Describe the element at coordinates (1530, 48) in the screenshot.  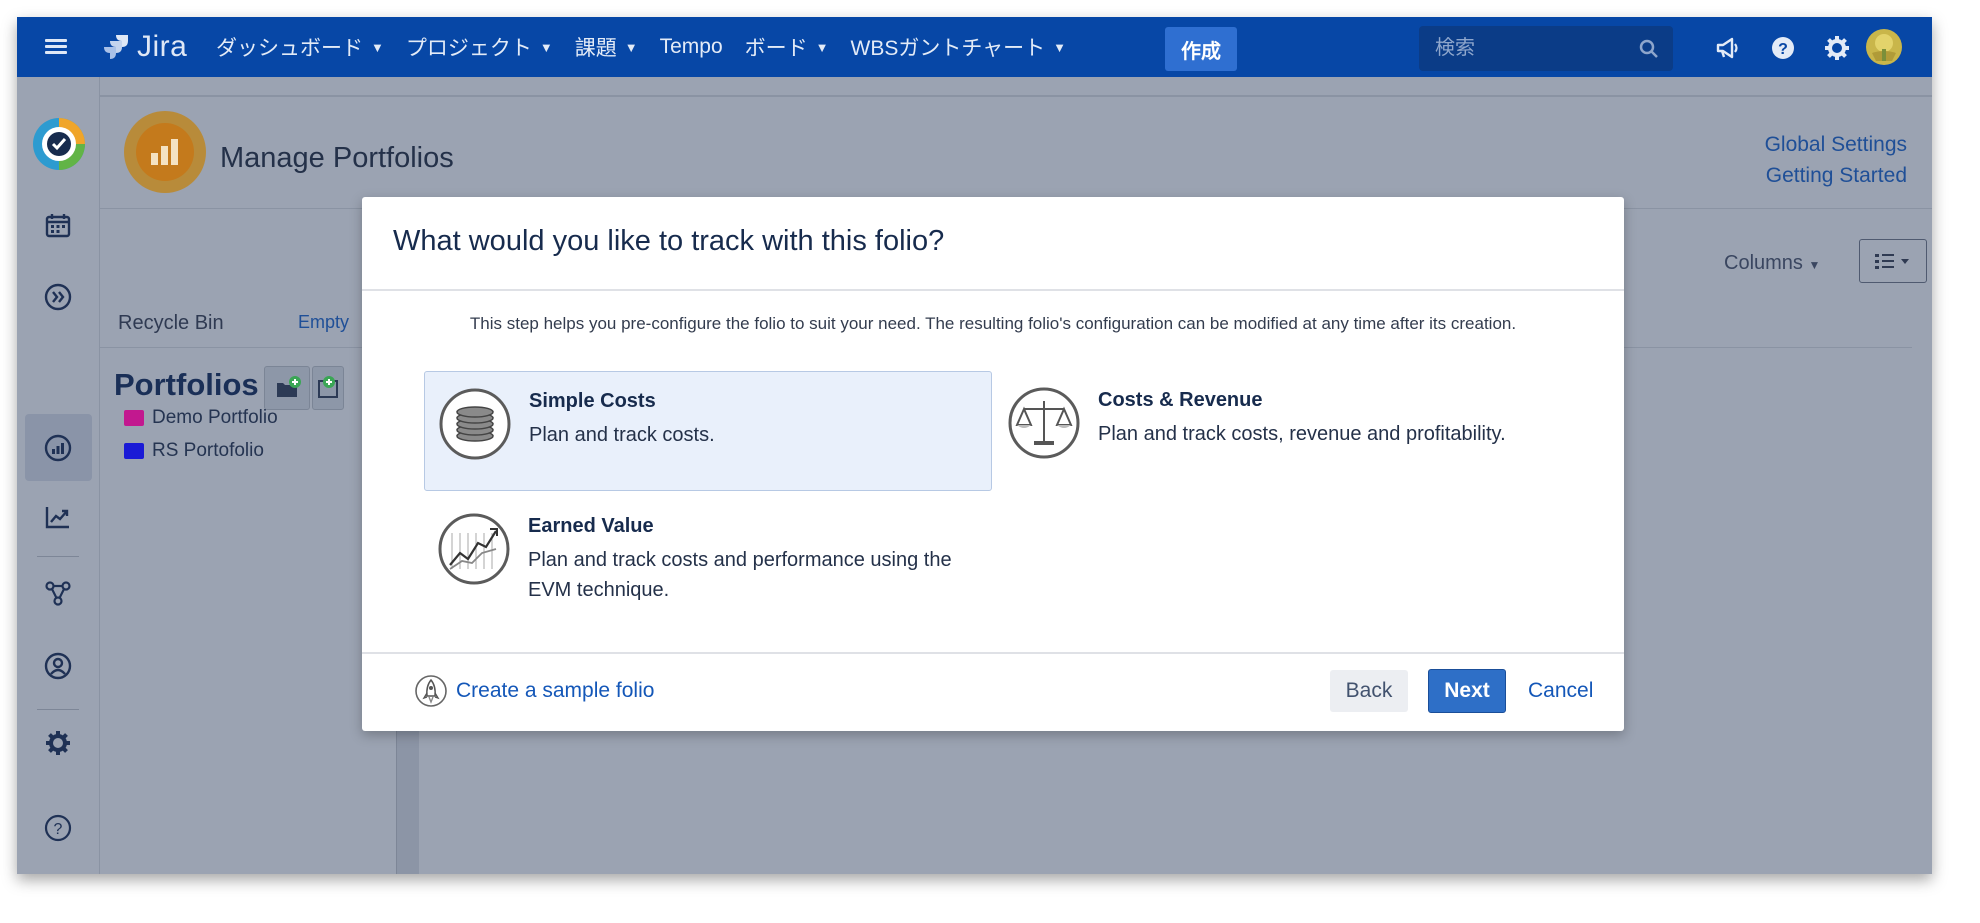
I see `search-input` at that location.